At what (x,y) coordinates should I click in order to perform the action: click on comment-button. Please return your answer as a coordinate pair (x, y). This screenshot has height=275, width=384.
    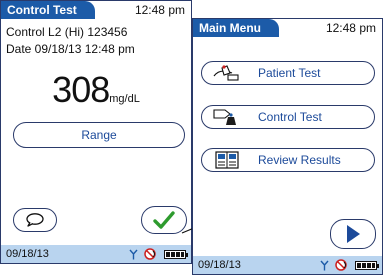
    Looking at the image, I should click on (35, 220).